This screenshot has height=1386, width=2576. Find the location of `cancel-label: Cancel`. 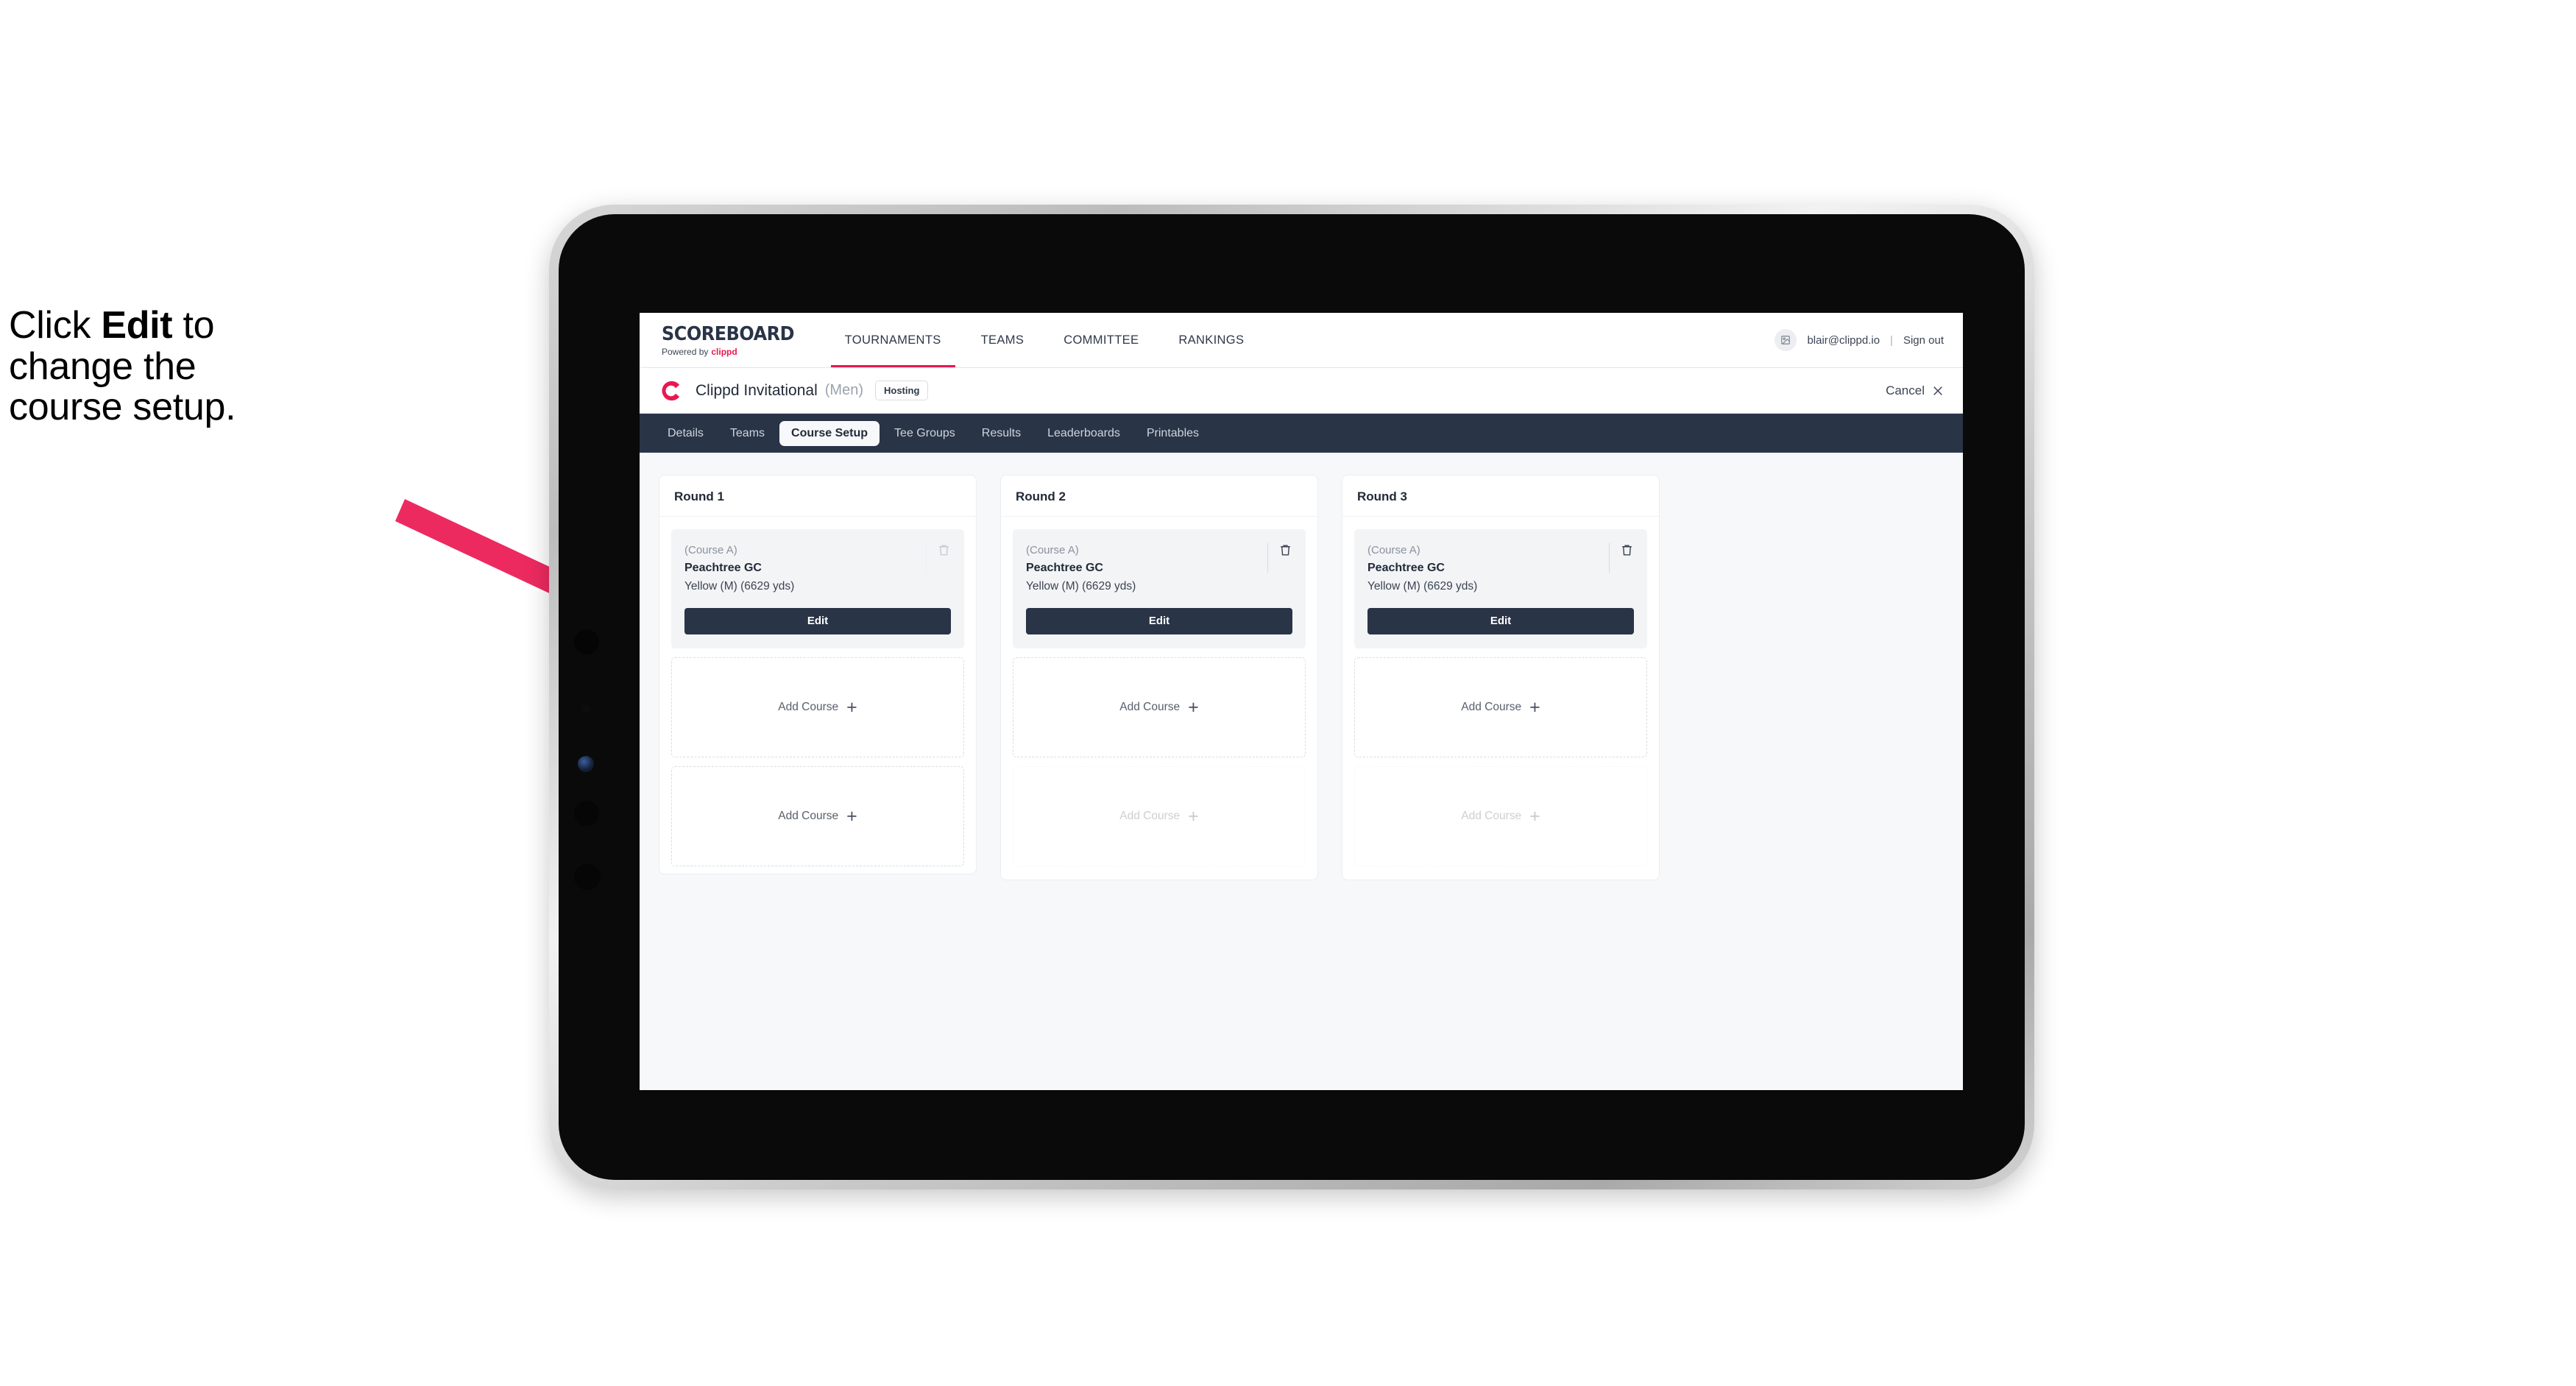

cancel-label: Cancel is located at coordinates (1905, 390).